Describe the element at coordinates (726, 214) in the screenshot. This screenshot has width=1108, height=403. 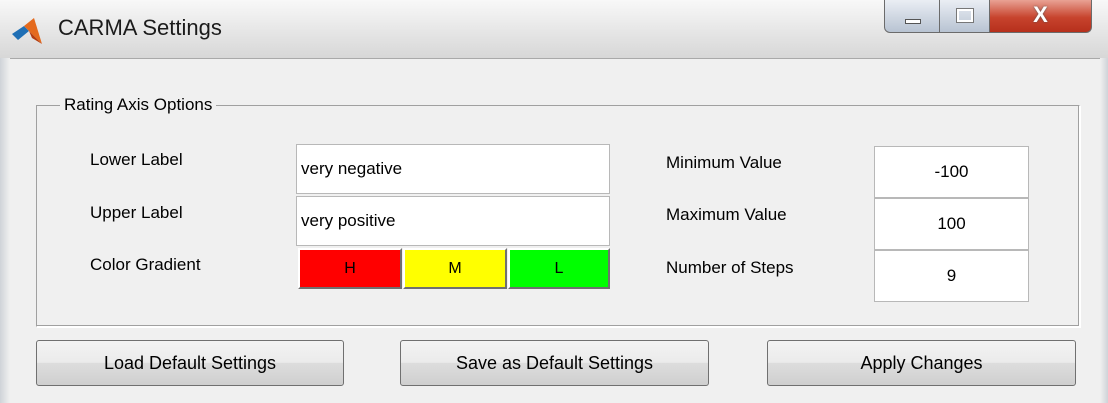
I see `maximum-value-label: Maximum Value` at that location.